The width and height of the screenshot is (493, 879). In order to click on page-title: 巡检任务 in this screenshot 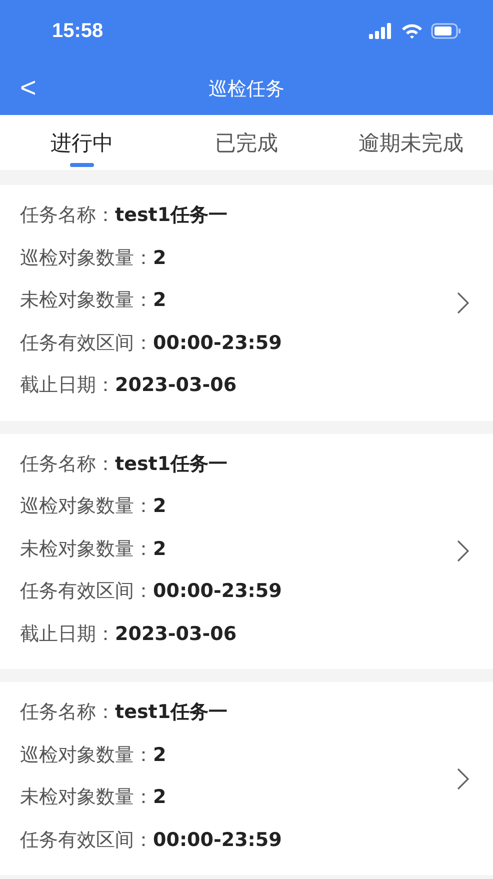, I will do `click(246, 89)`.